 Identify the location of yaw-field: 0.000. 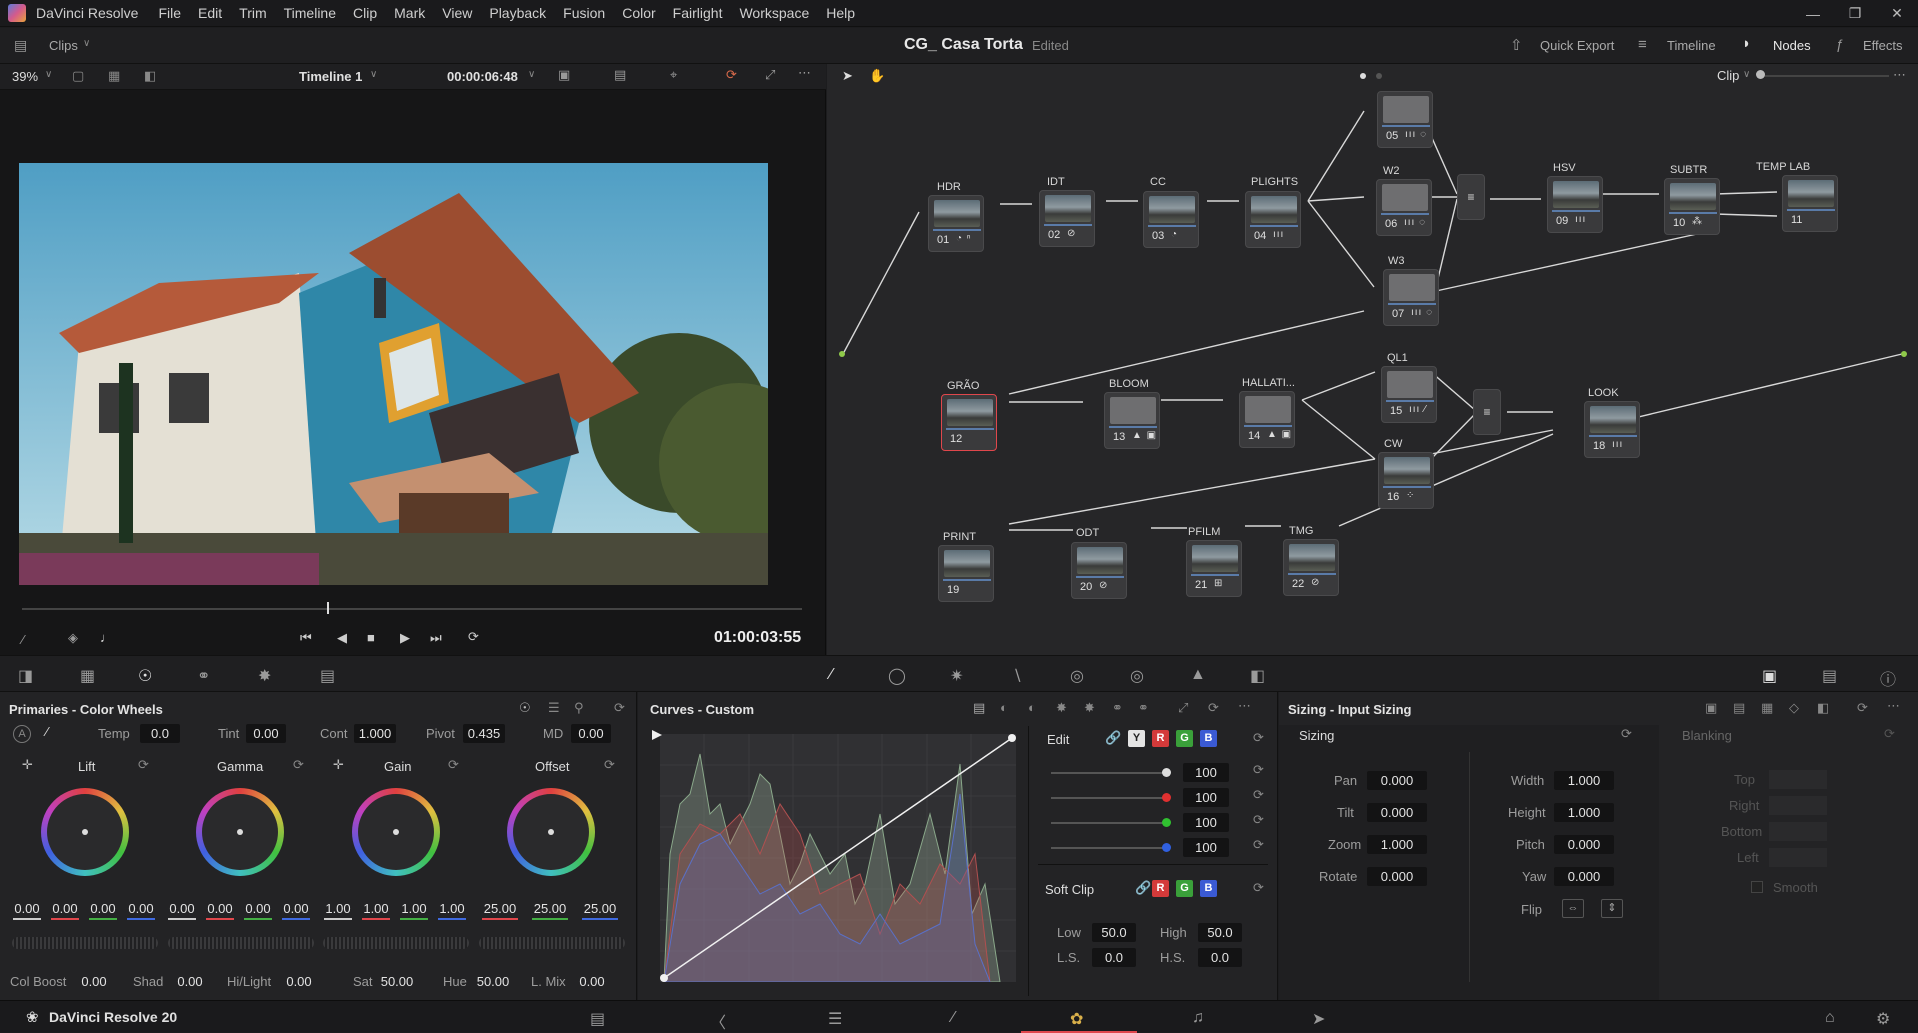
(1584, 876).